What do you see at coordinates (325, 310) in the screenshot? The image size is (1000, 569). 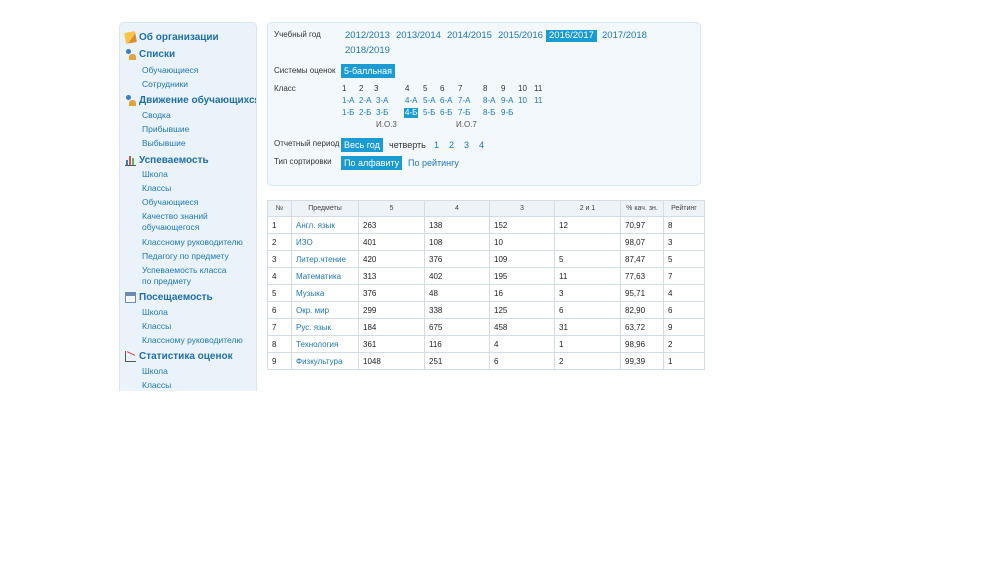 I see `subject-link: Окр. мир` at bounding box center [325, 310].